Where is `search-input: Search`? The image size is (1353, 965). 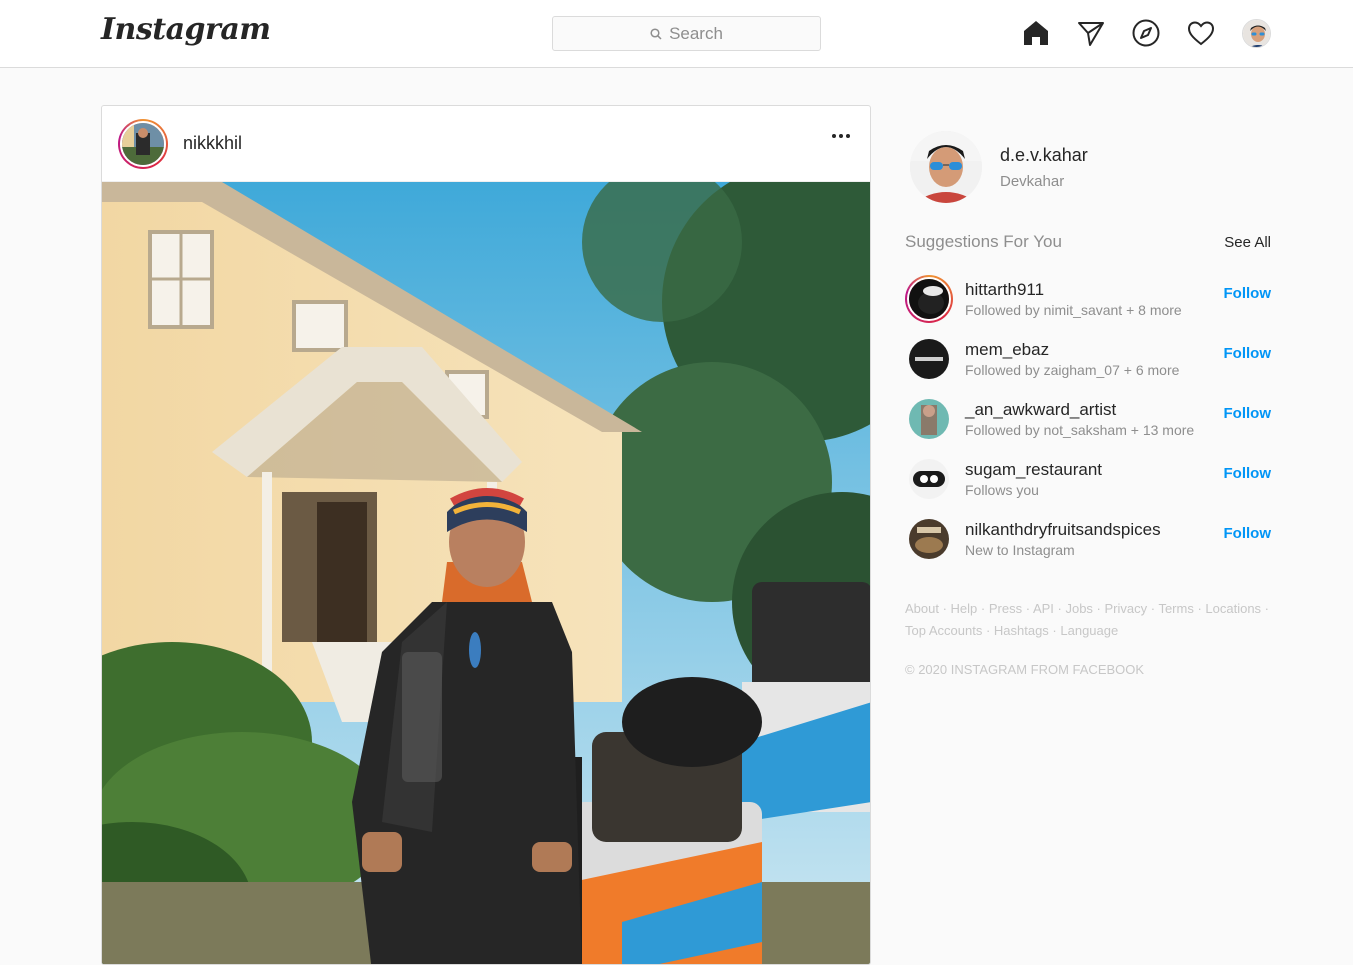 search-input: Search is located at coordinates (686, 33).